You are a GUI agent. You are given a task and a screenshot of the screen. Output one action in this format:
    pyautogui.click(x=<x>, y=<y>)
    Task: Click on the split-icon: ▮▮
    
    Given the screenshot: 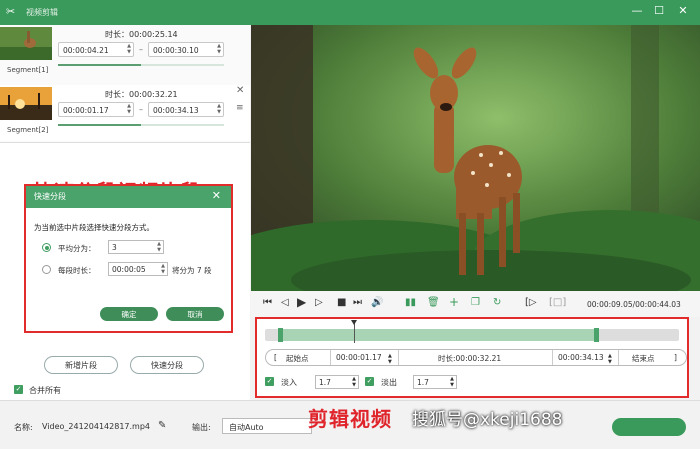 What is the action you would take?
    pyautogui.click(x=410, y=302)
    